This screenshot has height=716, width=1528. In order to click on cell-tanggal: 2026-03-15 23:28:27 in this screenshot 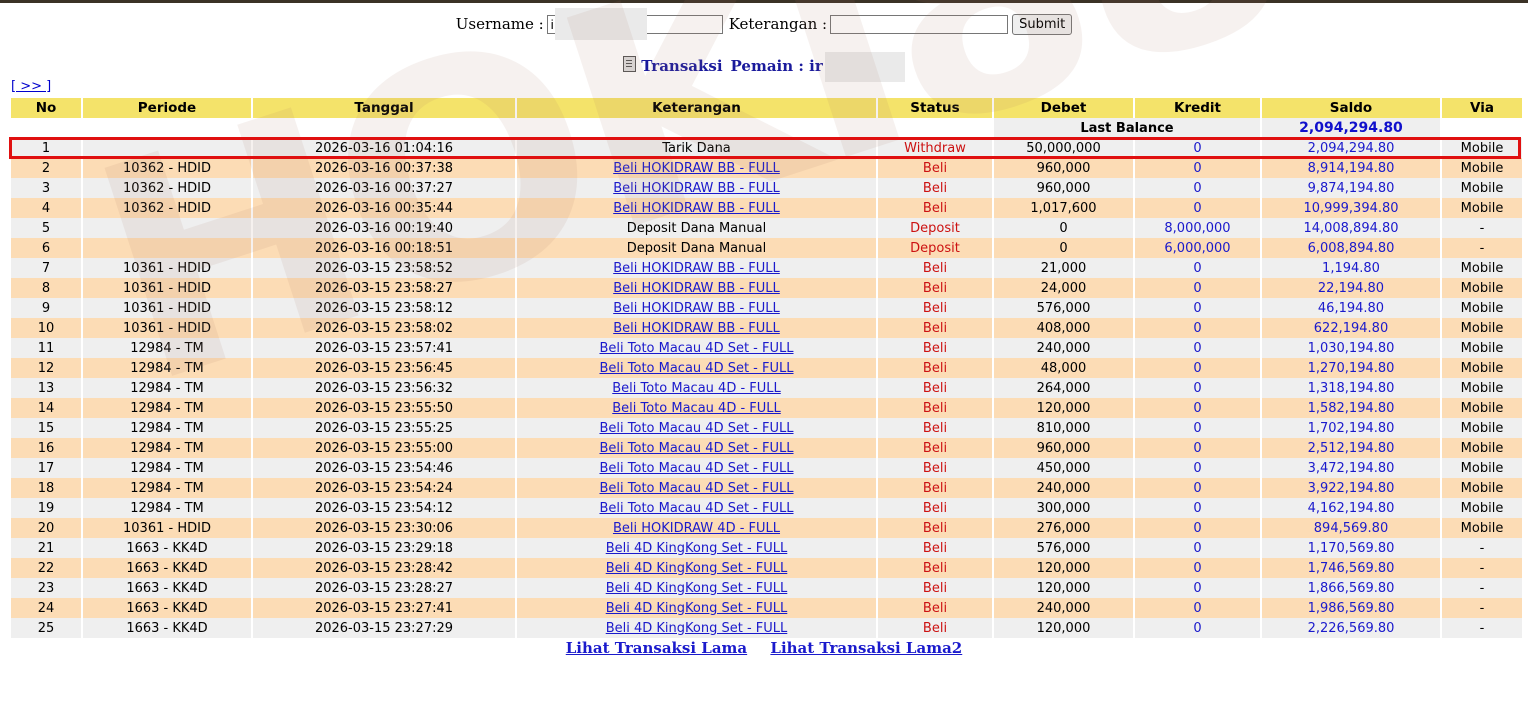, I will do `click(384, 588)`.